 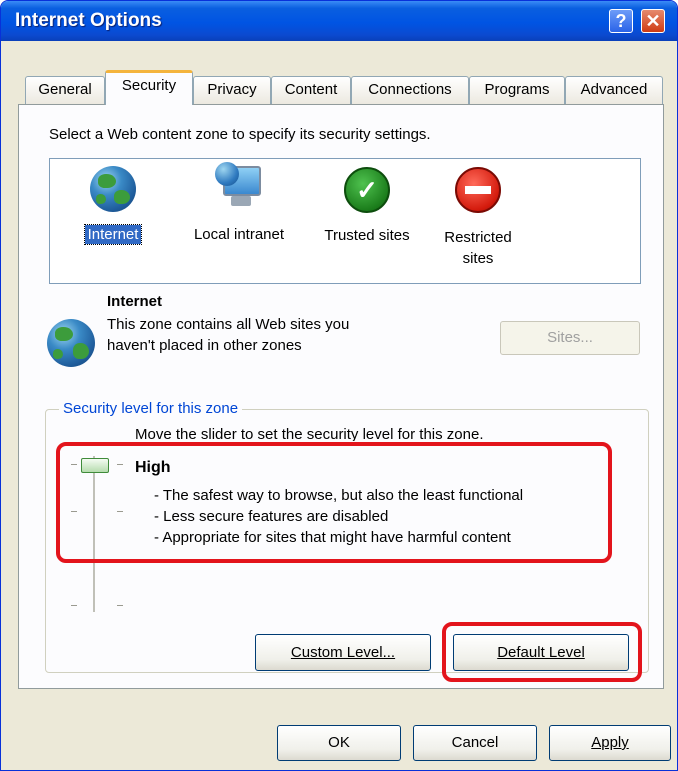 What do you see at coordinates (311, 90) in the screenshot?
I see `tab-content: Content` at bounding box center [311, 90].